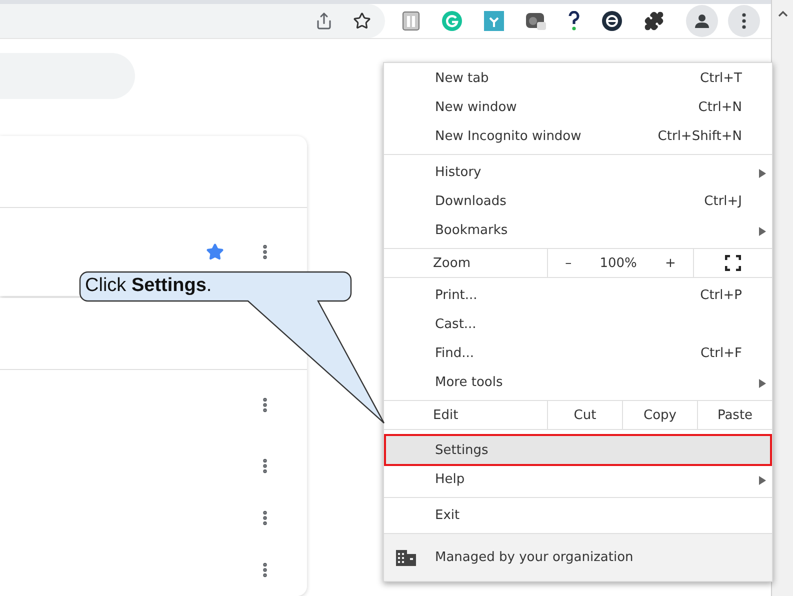 The width and height of the screenshot is (793, 596). I want to click on menu-item: Find... Ctrl+F, so click(578, 353).